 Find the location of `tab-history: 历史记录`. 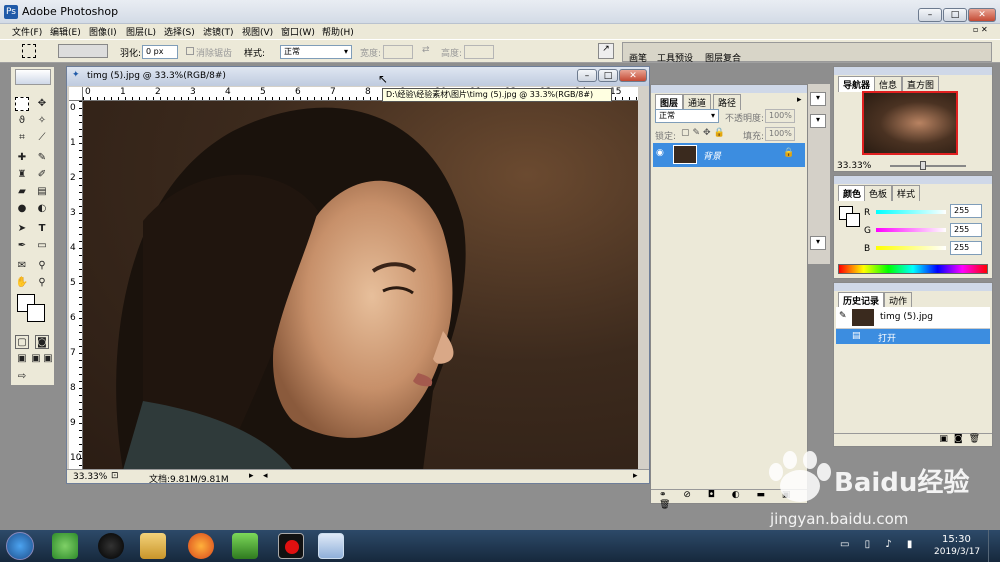

tab-history: 历史记录 is located at coordinates (861, 300).